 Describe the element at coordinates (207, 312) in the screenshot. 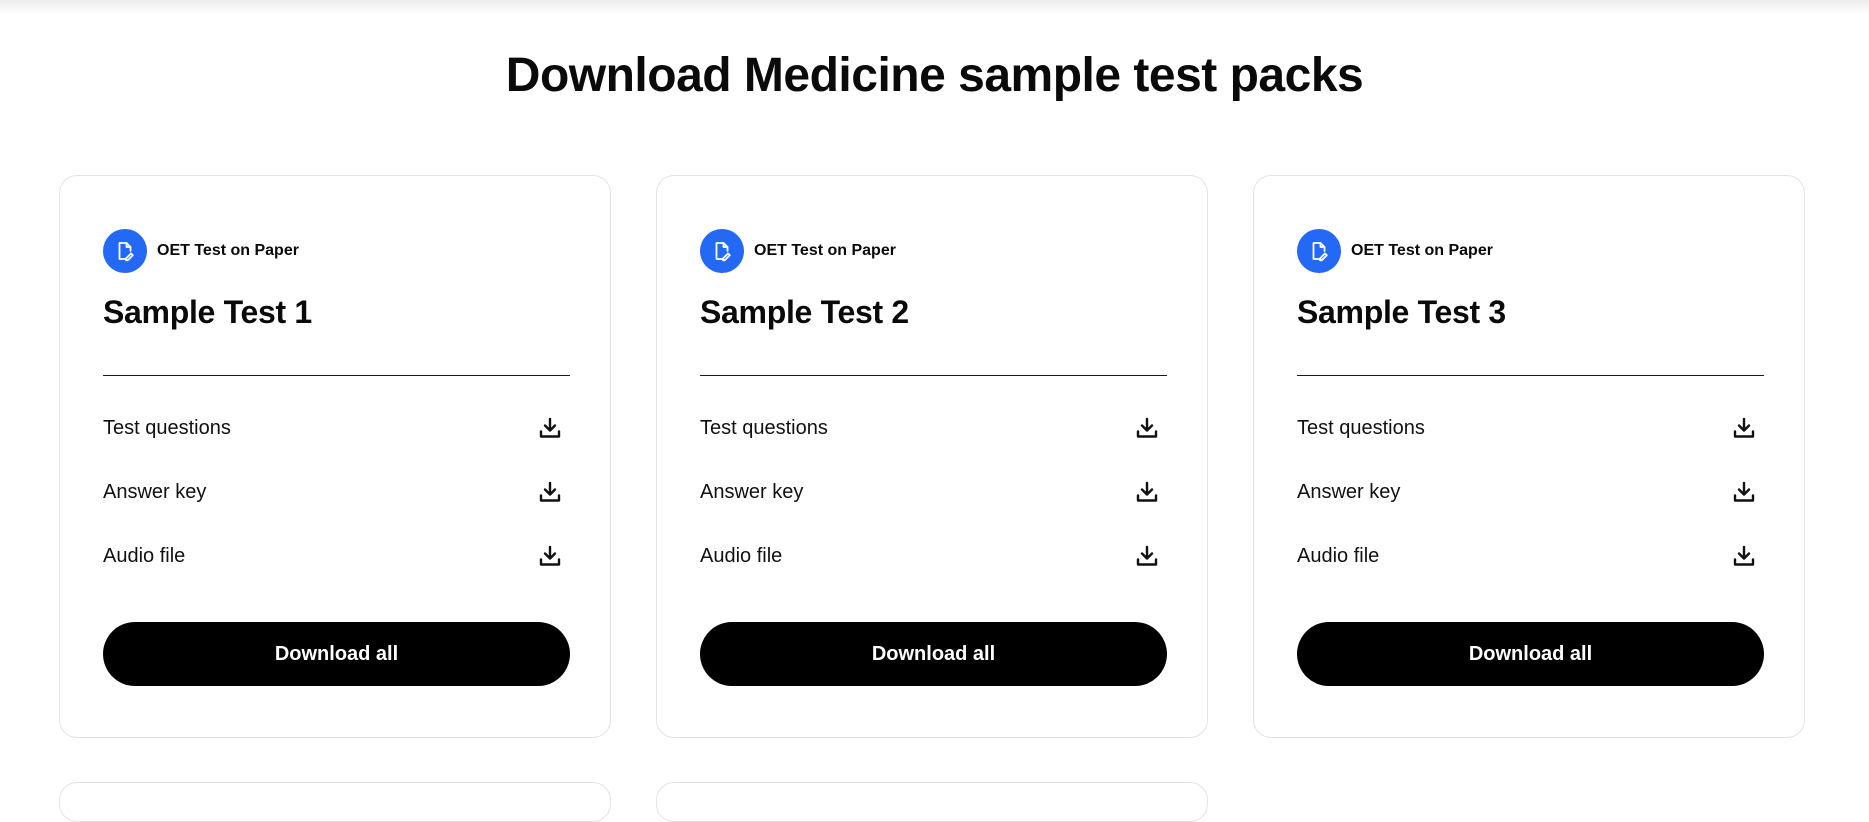

I see `card-title: Sample Test 1` at that location.